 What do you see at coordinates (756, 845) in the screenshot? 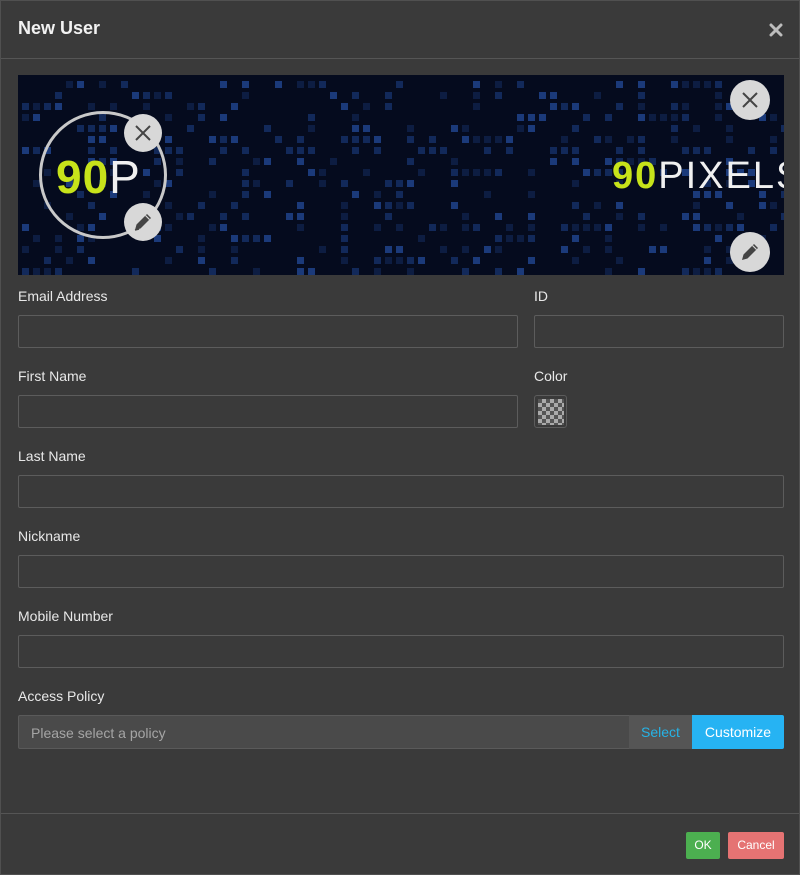
I see `cancel-button: Cancel` at bounding box center [756, 845].